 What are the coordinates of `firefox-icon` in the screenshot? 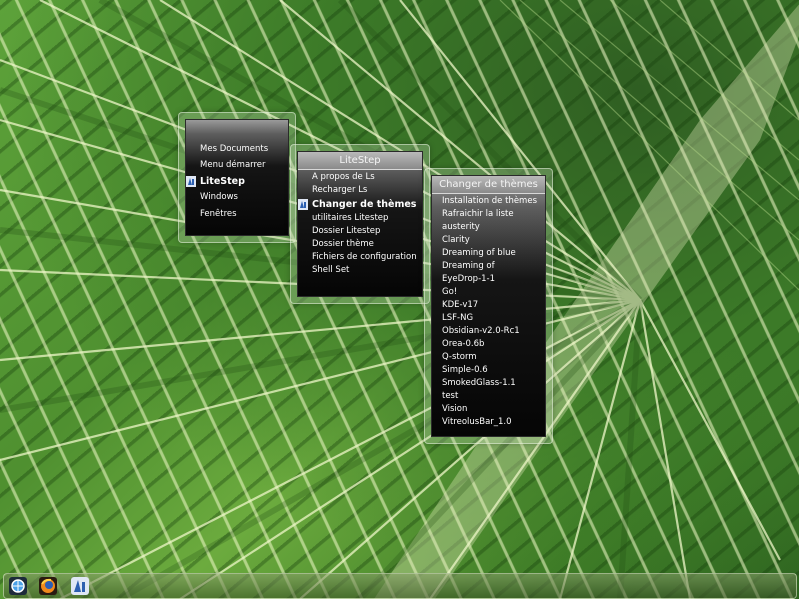 It's located at (48, 585).